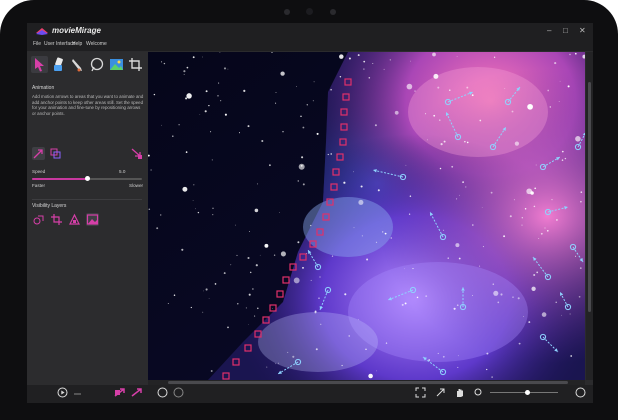 The width and height of the screenshot is (618, 420). I want to click on zoom-max-icon, so click(580, 392).